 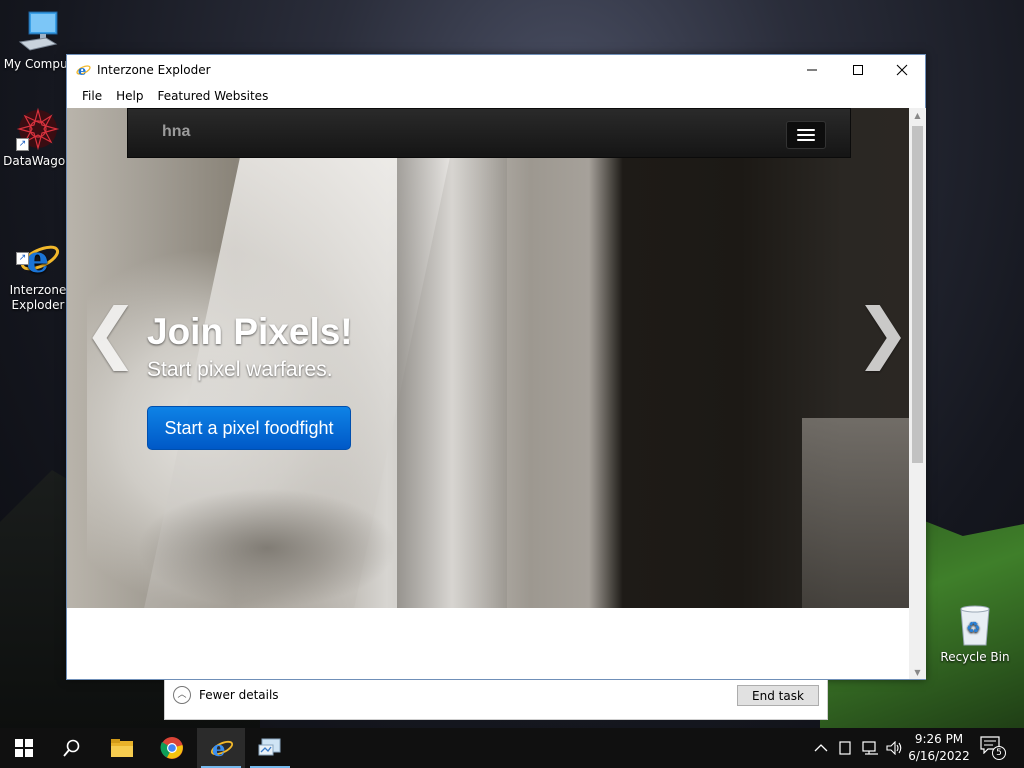 I want to click on datawagon-icon: ↗, so click(x=38, y=129).